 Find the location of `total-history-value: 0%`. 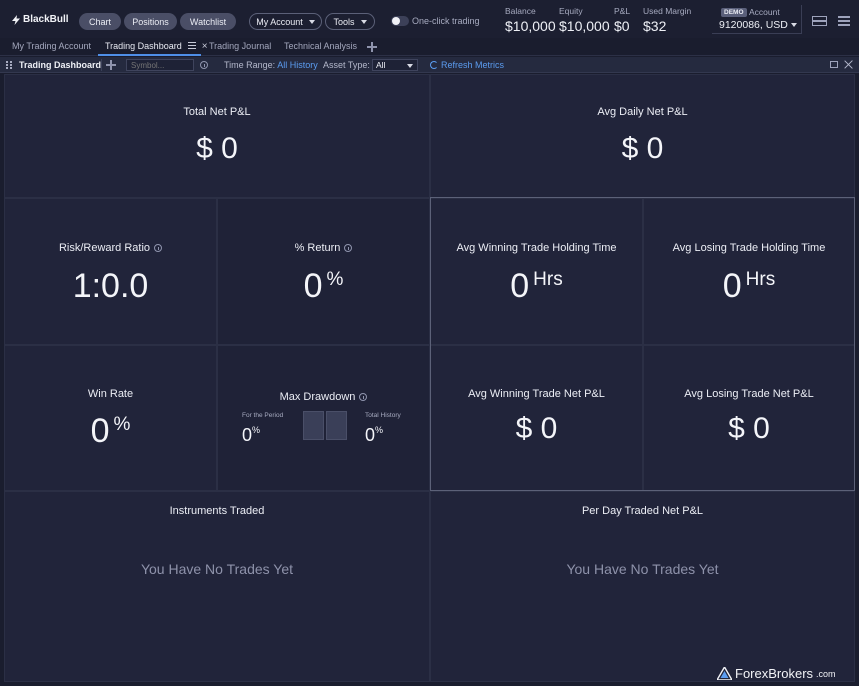

total-history-value: 0% is located at coordinates (374, 435).